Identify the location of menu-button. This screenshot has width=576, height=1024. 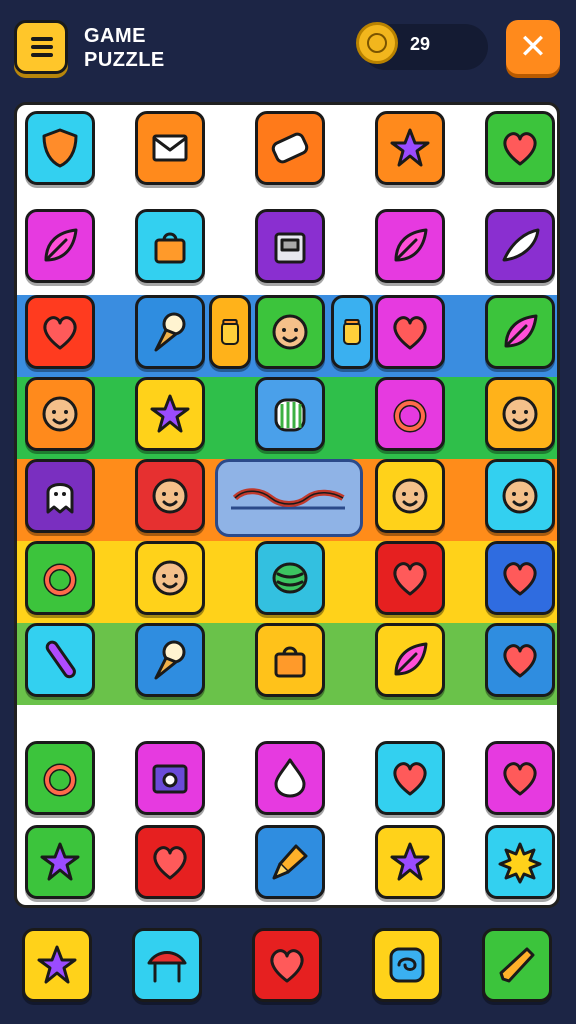
(41, 47).